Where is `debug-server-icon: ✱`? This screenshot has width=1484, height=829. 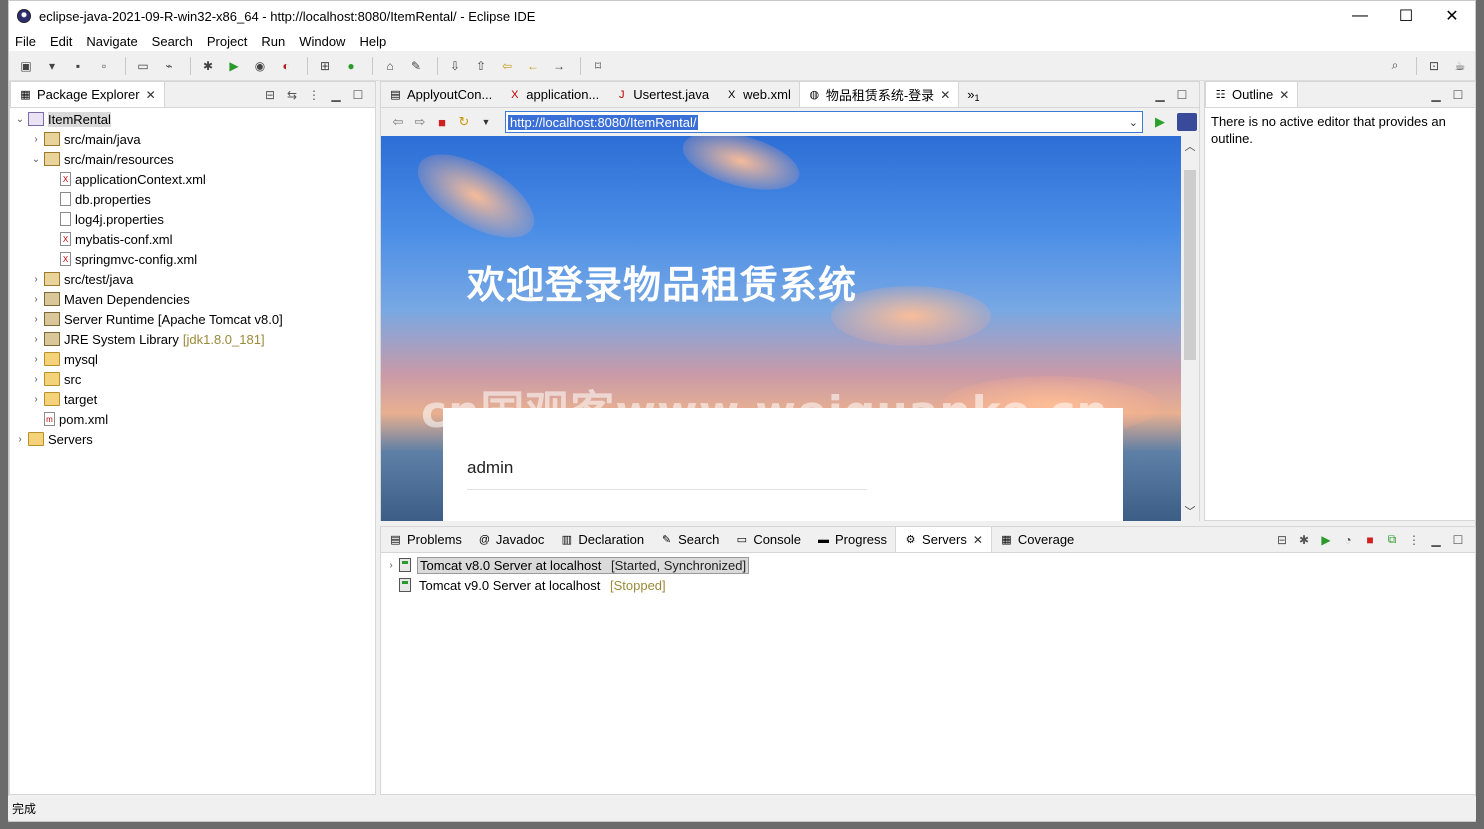
debug-server-icon: ✱ is located at coordinates (1304, 540).